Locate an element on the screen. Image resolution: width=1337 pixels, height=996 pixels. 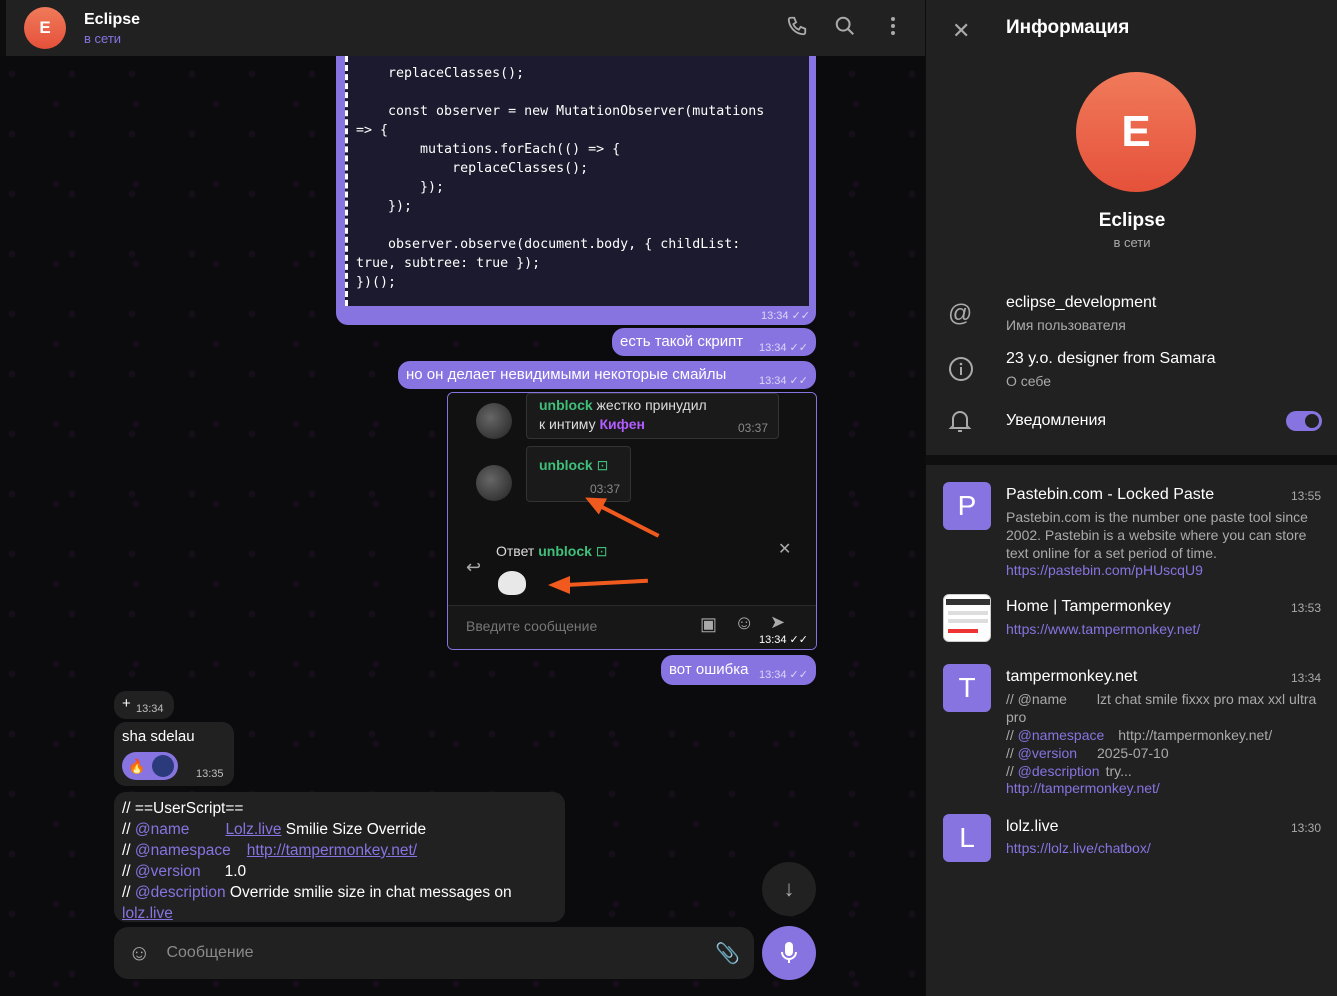
link: Lolz.live is located at coordinates (253, 829).